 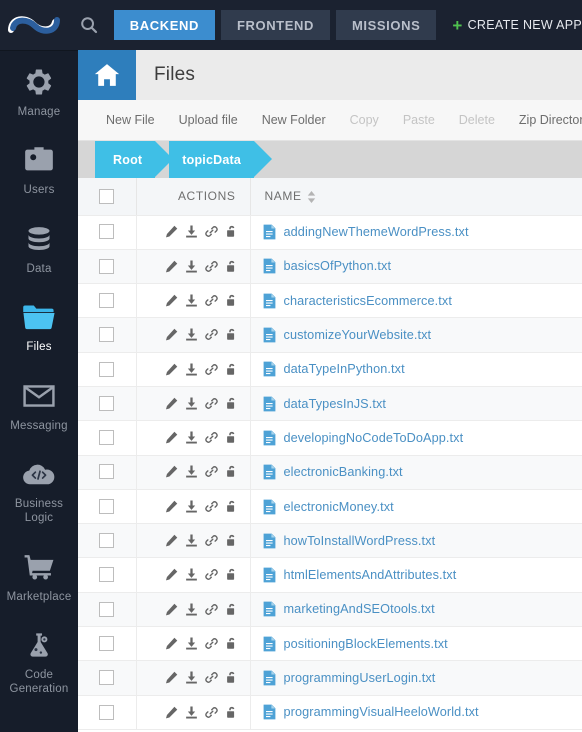 I want to click on file-name-link: addingNewThemeWordPress.txt, so click(x=376, y=232).